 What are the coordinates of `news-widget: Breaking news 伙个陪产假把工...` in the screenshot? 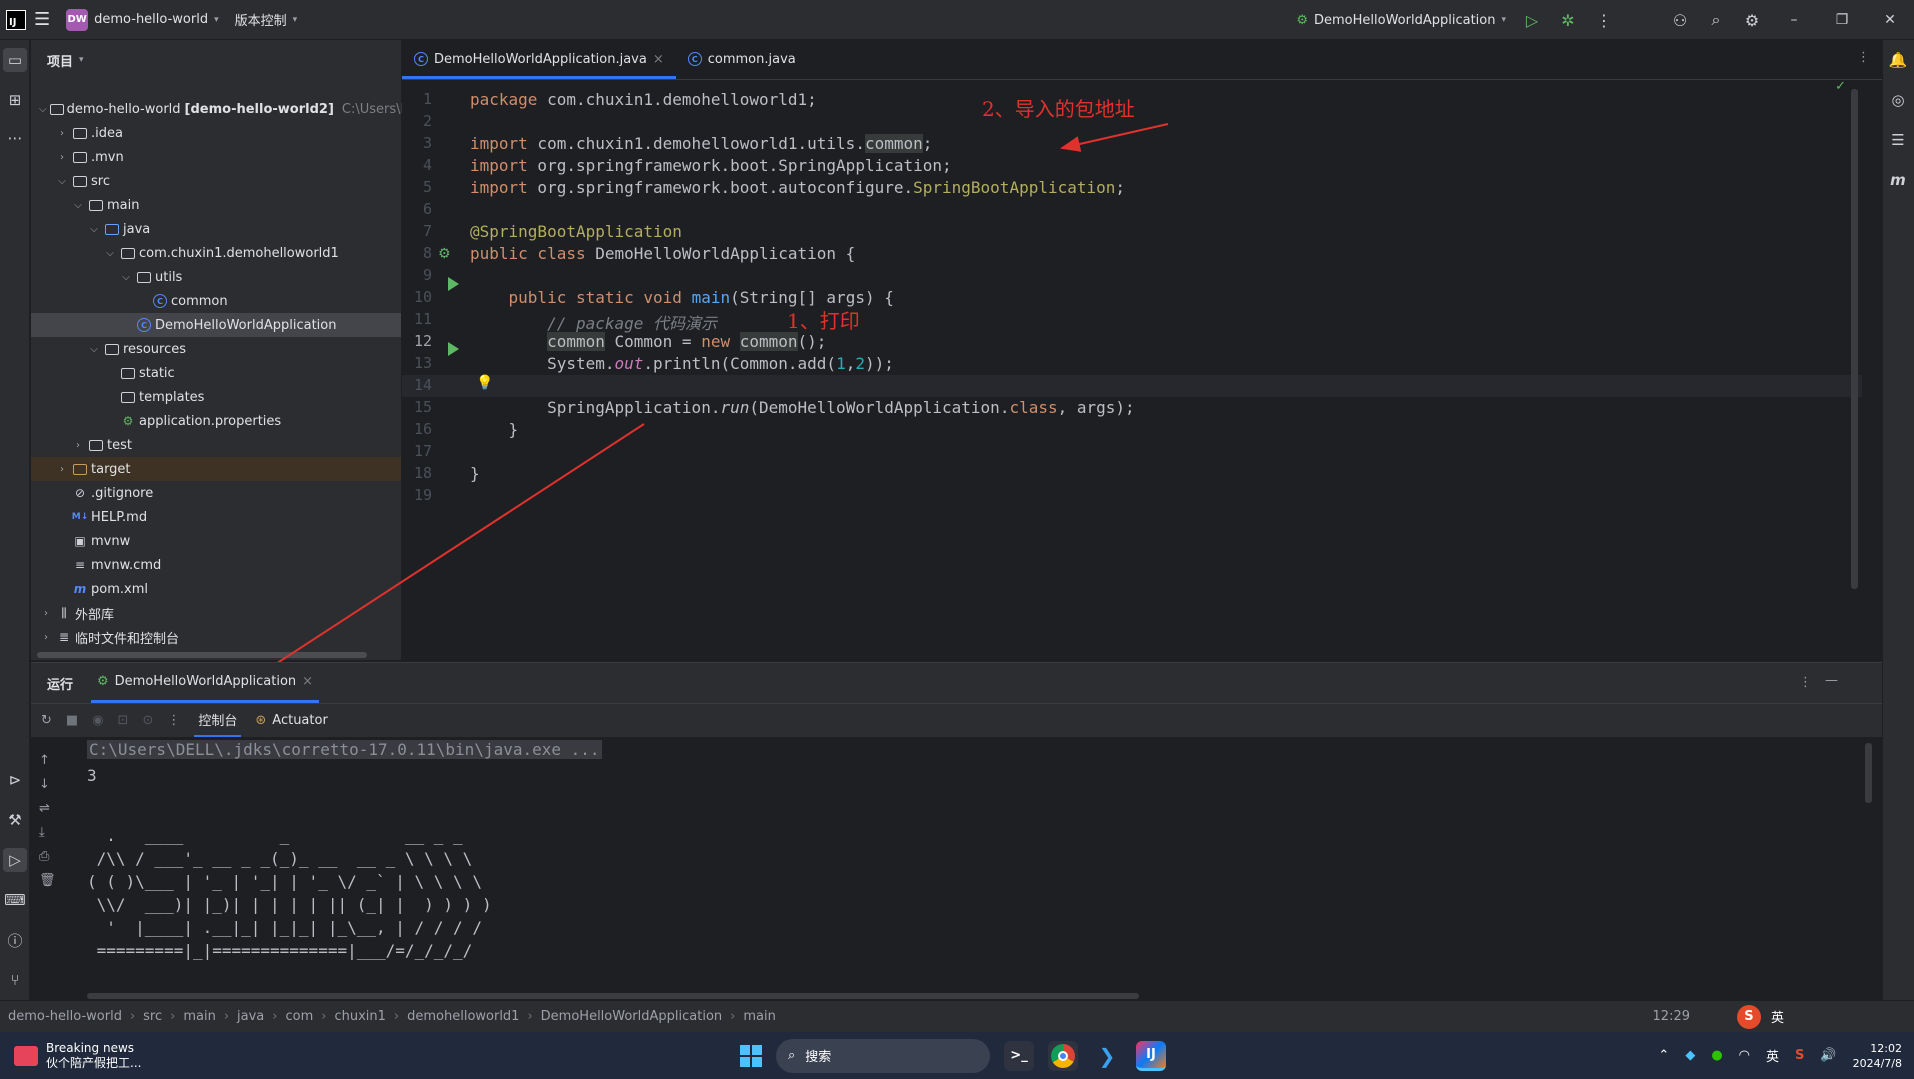 It's located at (70, 1056).